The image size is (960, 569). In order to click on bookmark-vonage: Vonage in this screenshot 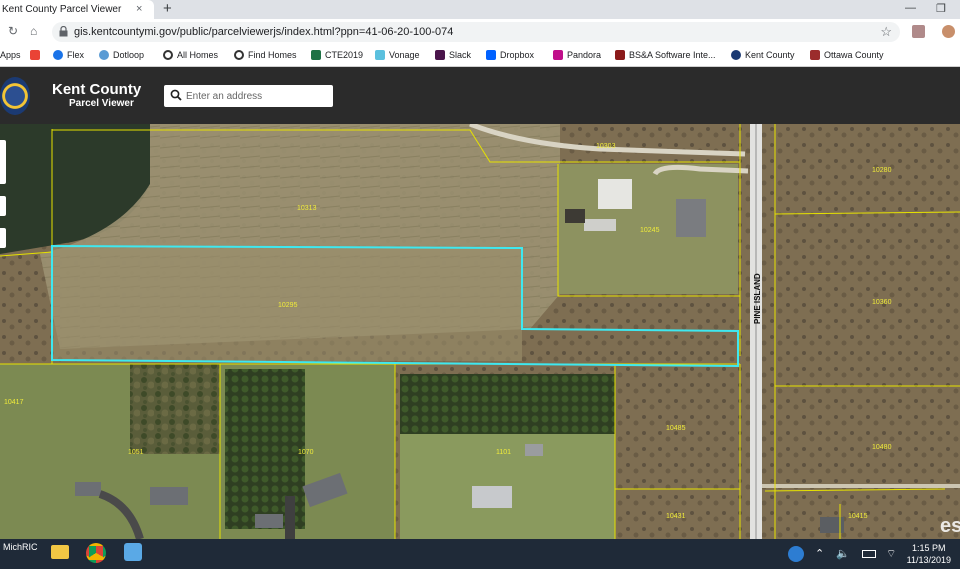, I will do `click(397, 55)`.